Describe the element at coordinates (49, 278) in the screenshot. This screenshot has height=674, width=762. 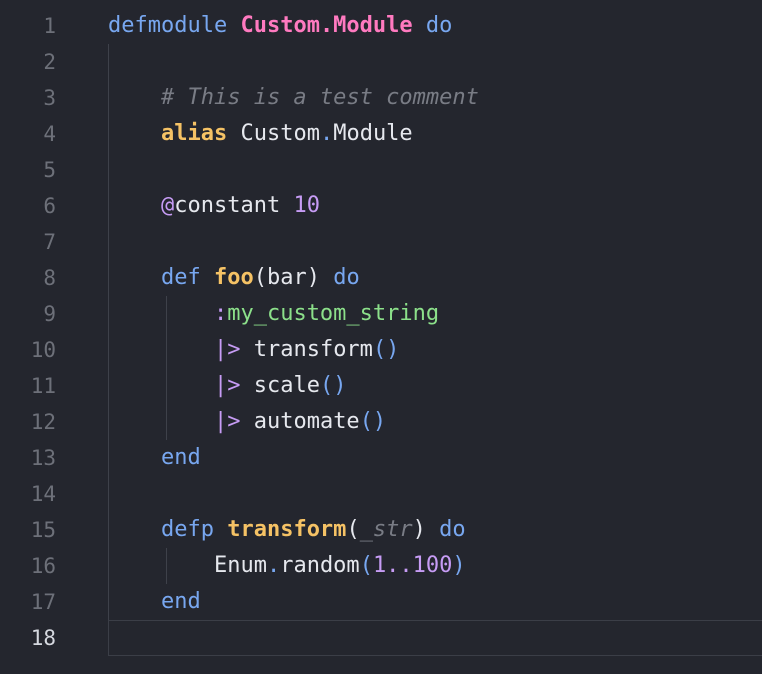
I see `line-number: 8` at that location.